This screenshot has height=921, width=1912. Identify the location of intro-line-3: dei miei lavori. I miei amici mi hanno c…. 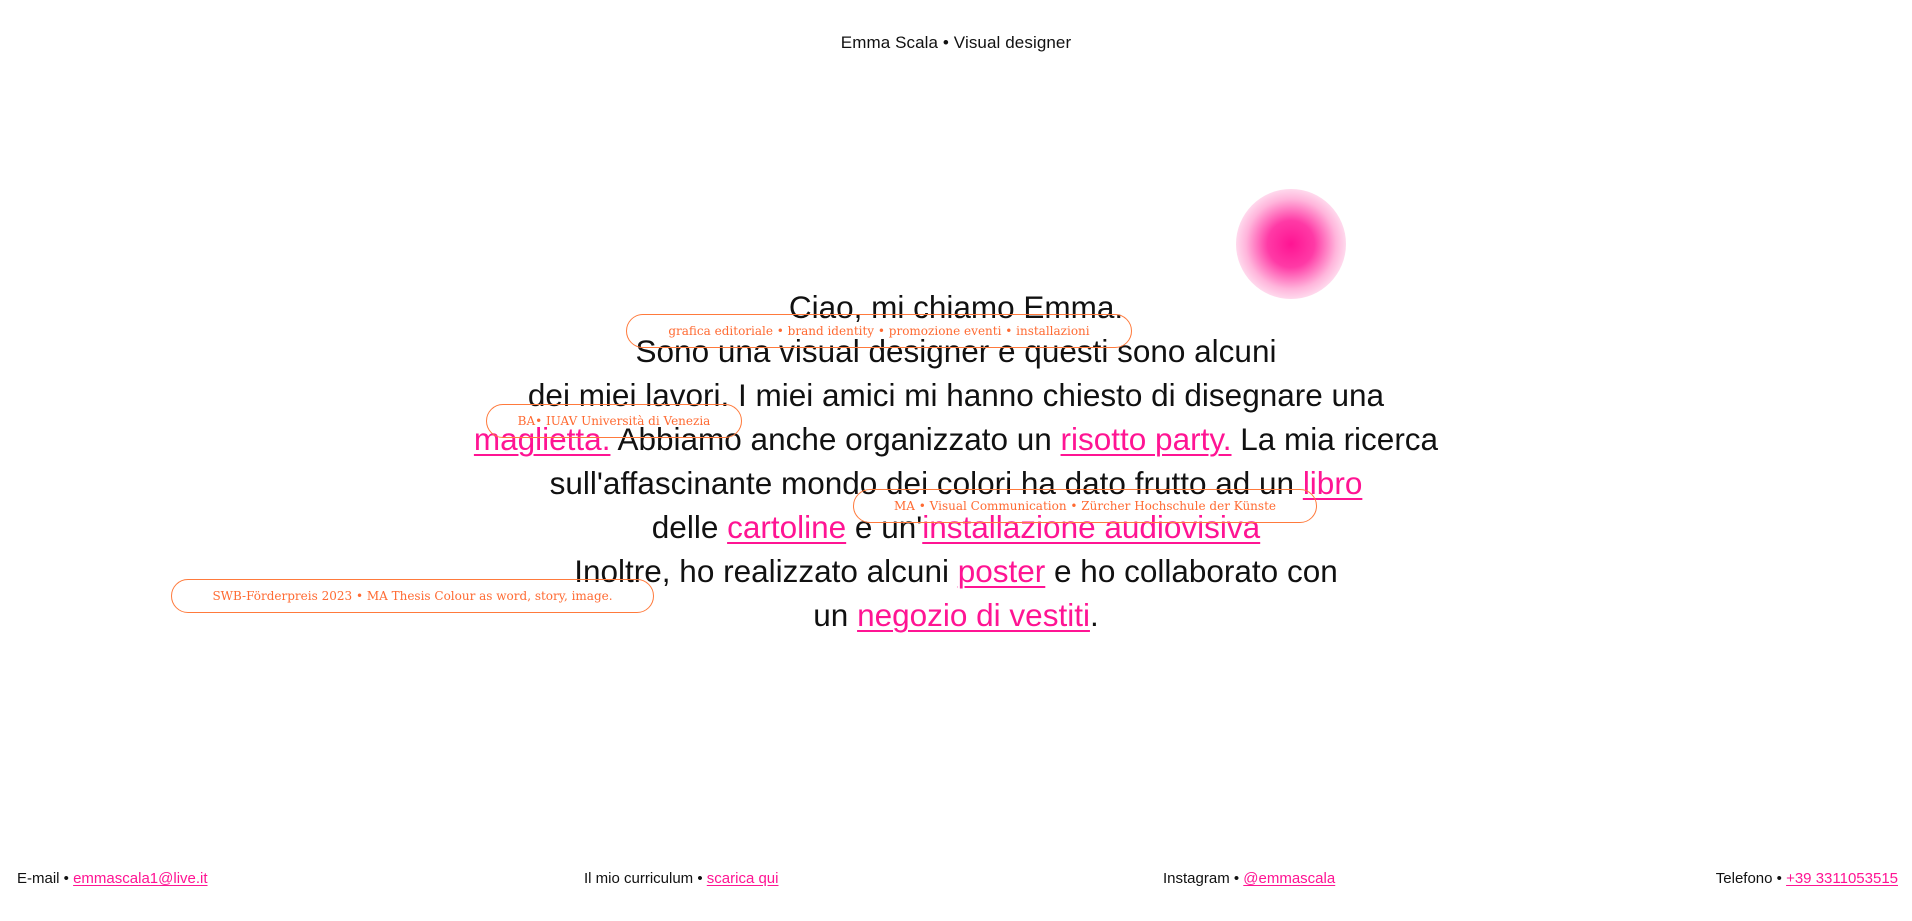
(956, 395).